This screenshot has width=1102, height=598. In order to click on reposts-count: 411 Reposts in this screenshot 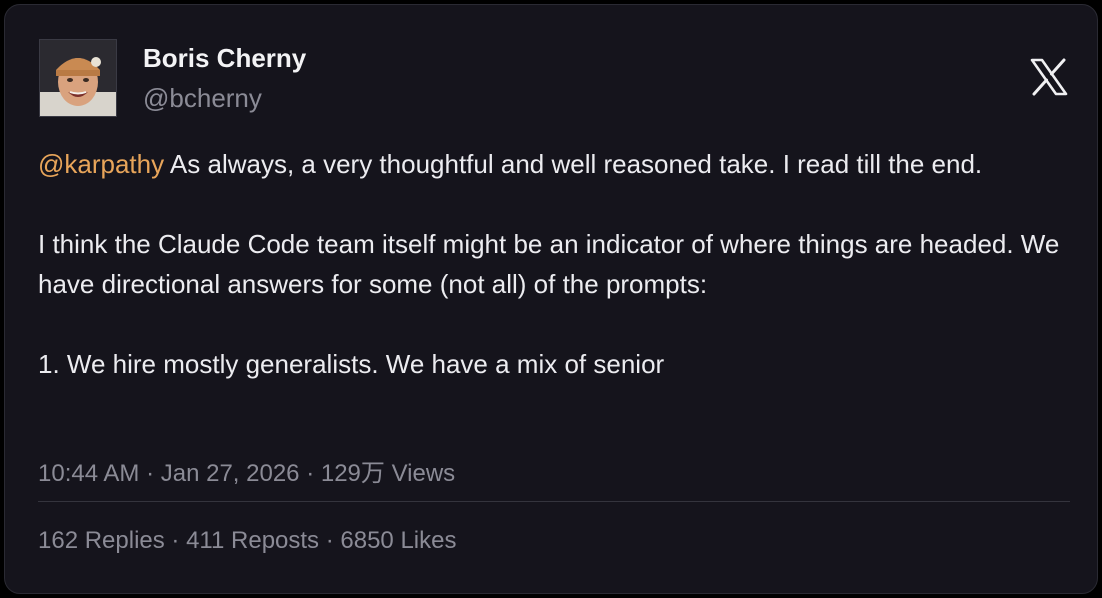, I will do `click(252, 540)`.